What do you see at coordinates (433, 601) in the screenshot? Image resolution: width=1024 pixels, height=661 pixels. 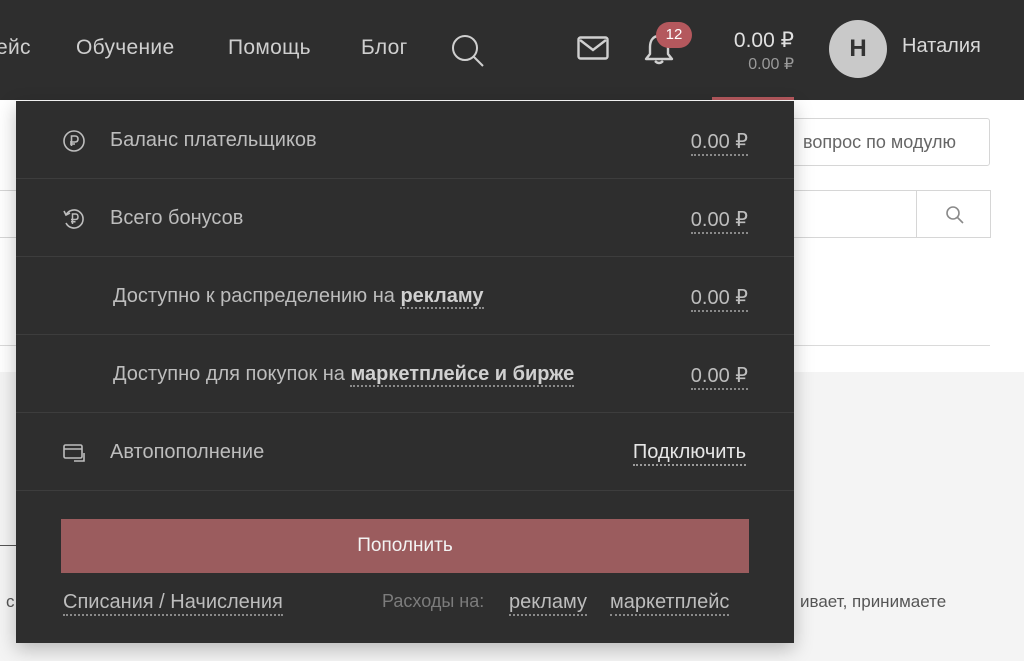 I see `expenses-caption: Расходы на:` at bounding box center [433, 601].